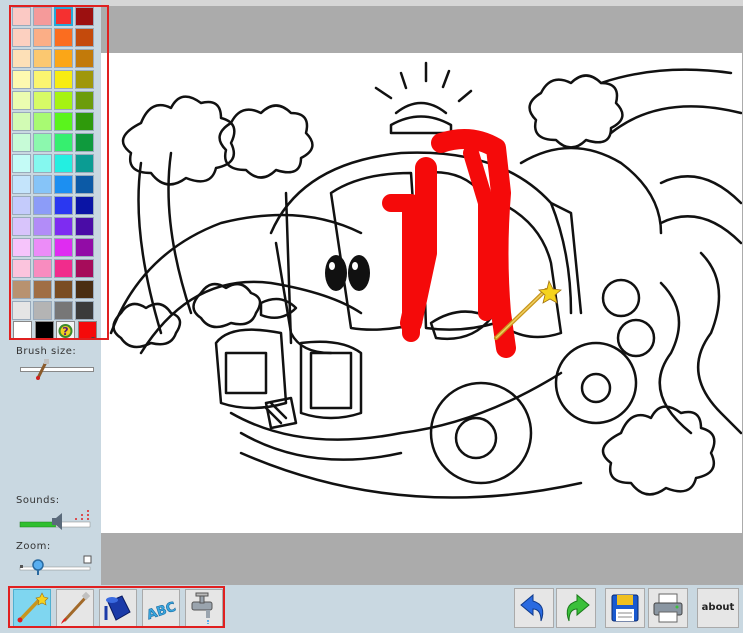  I want to click on swatch-black, so click(44, 330).